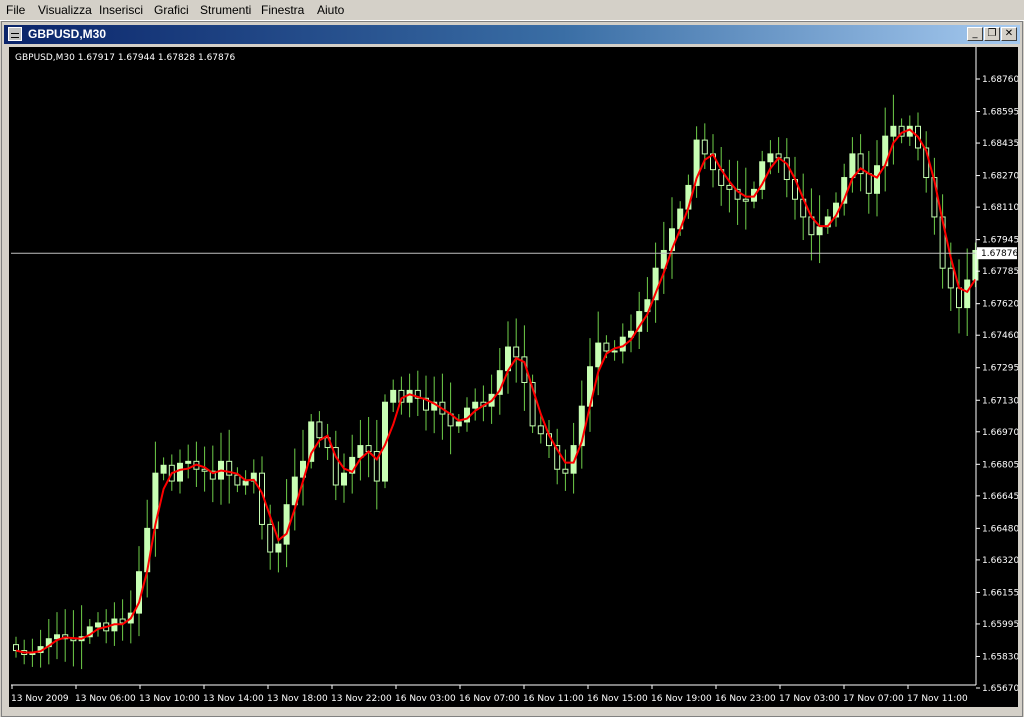  I want to click on time-tick-label: 16 Nov 23:00, so click(745, 699).